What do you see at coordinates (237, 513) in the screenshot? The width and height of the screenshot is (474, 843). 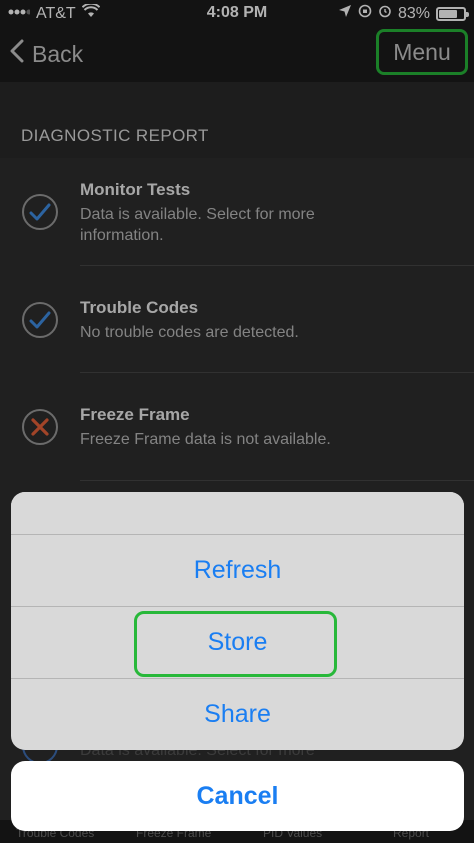 I see `action-sheet-header` at bounding box center [237, 513].